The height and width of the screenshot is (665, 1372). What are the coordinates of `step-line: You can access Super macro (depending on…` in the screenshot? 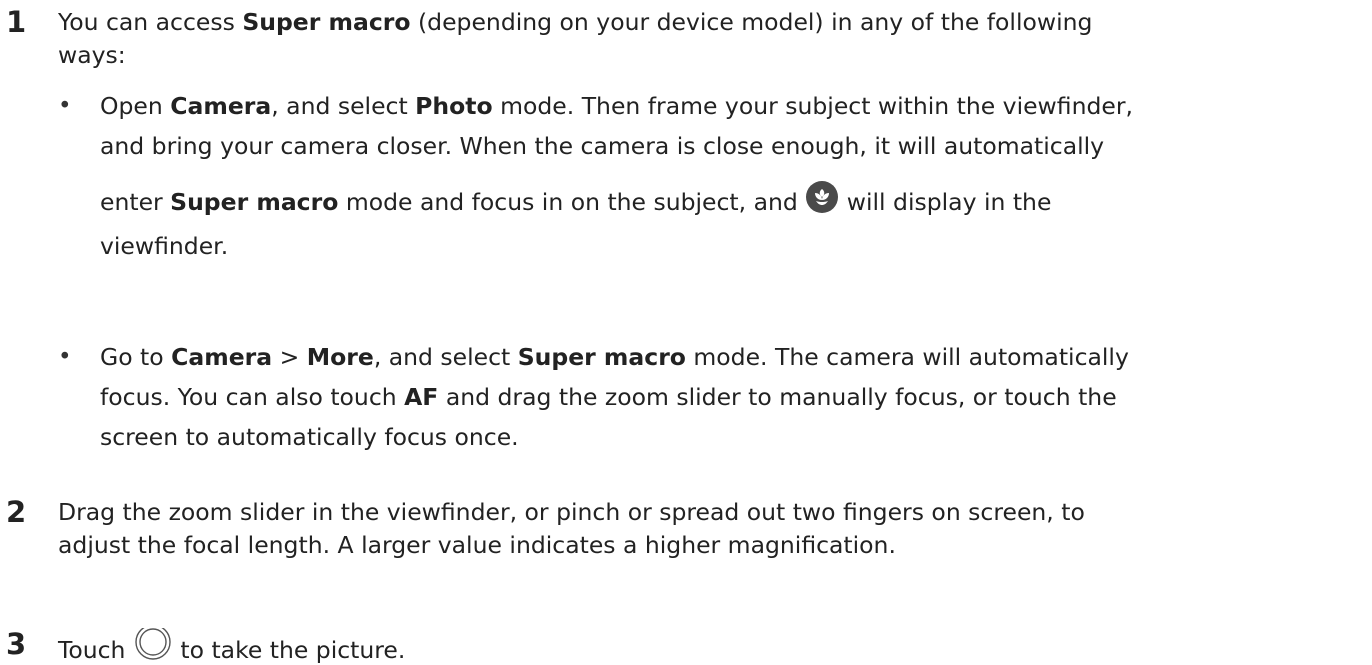 It's located at (706, 22).